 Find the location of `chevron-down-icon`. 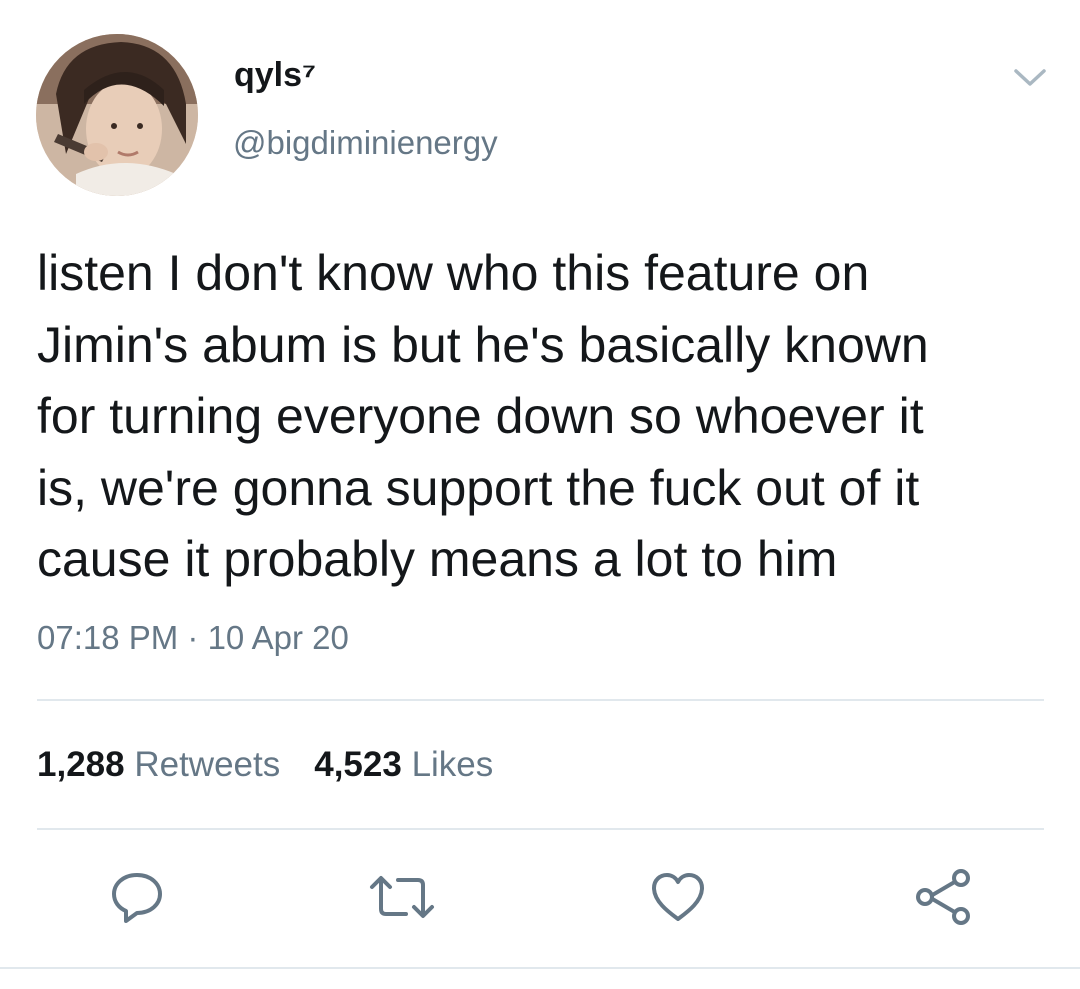

chevron-down-icon is located at coordinates (1030, 77).